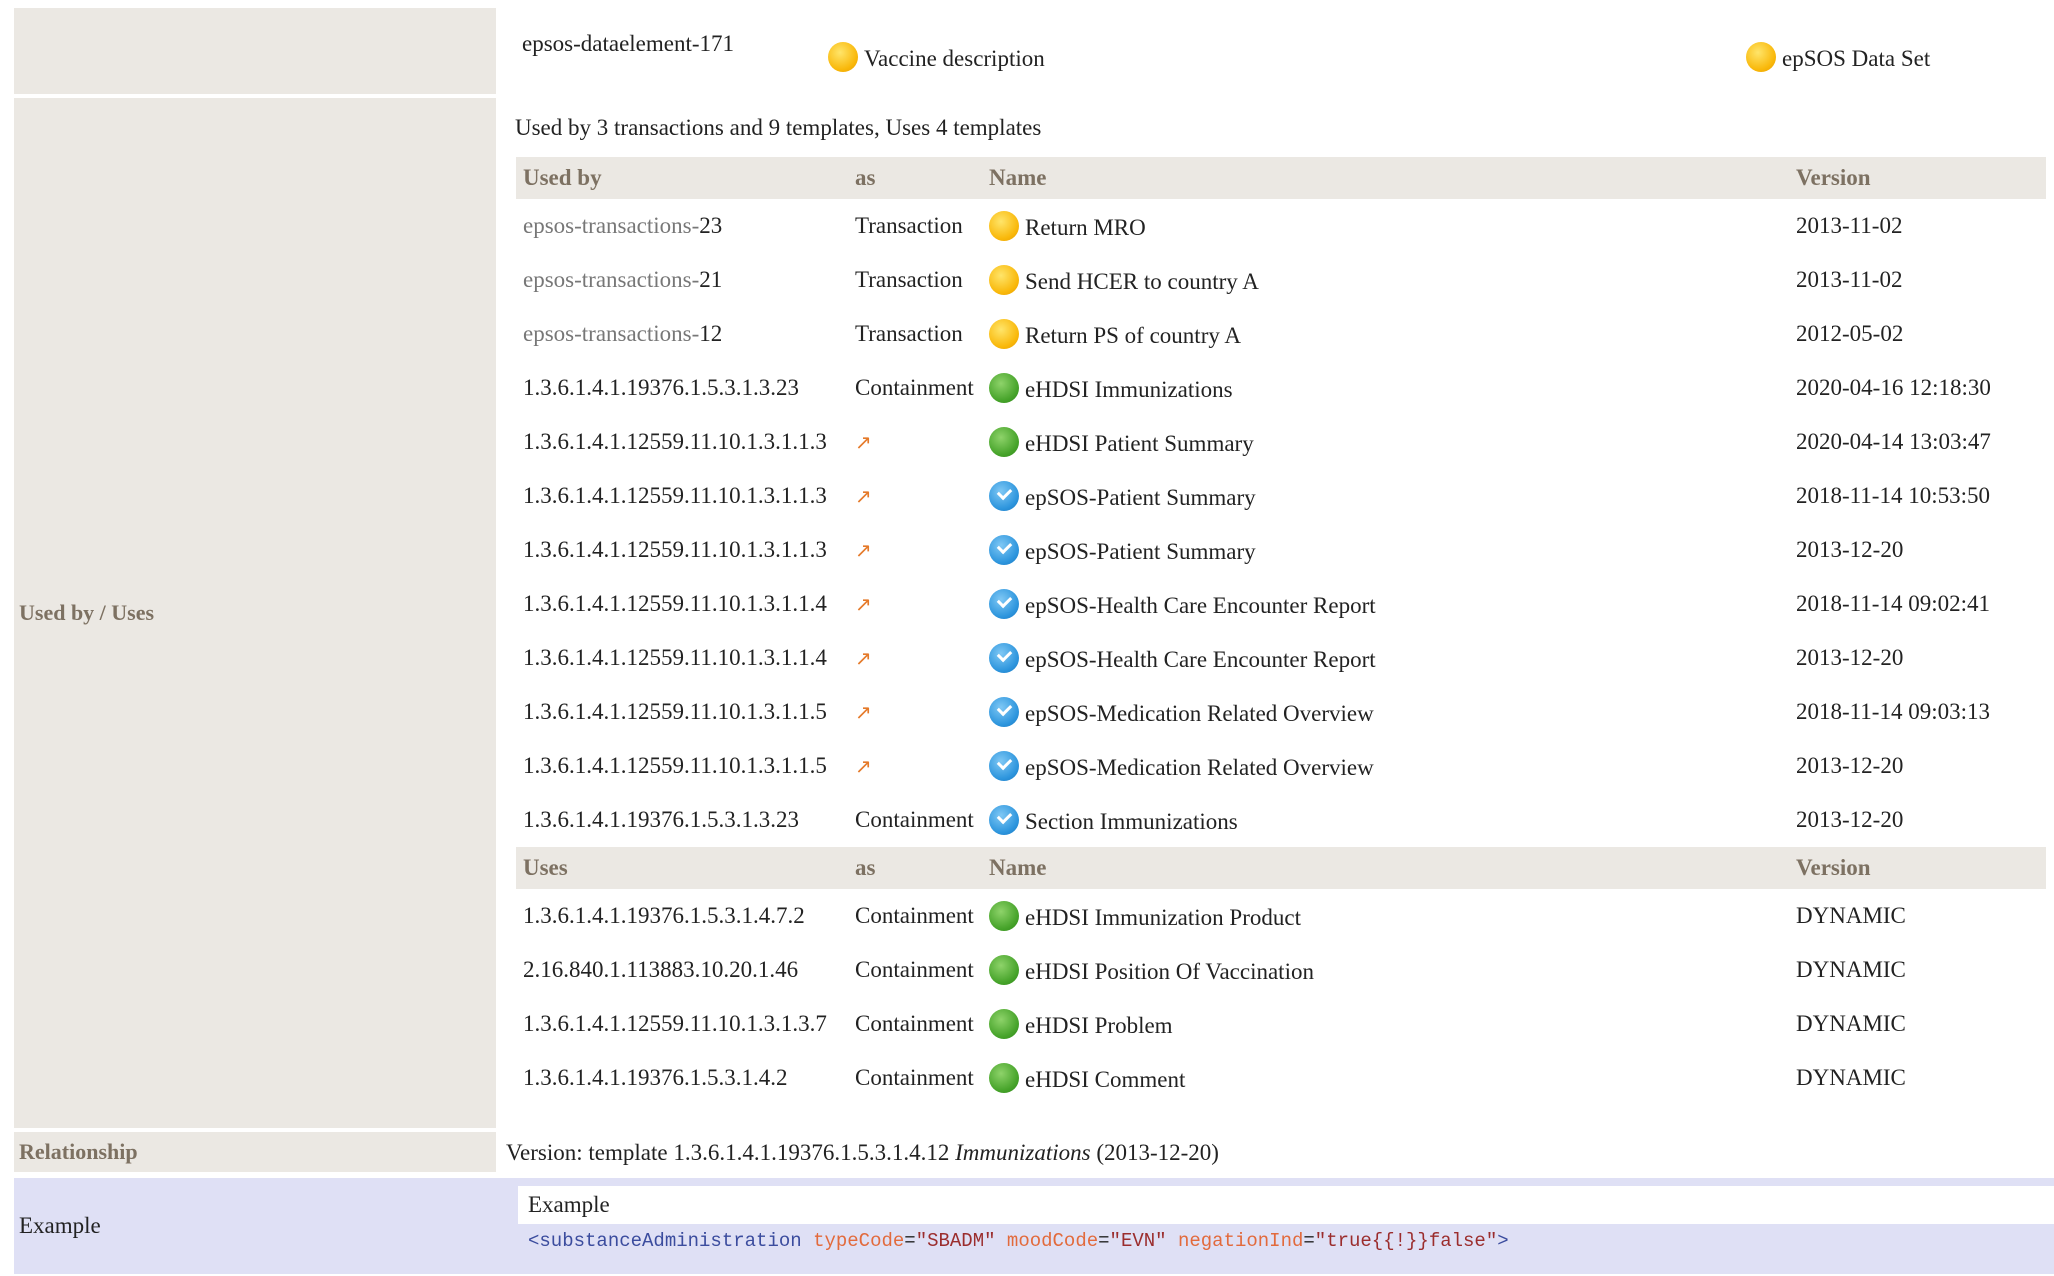 The width and height of the screenshot is (2054, 1276). I want to click on used-by-name-cell: Section Immunizations, so click(1385, 820).